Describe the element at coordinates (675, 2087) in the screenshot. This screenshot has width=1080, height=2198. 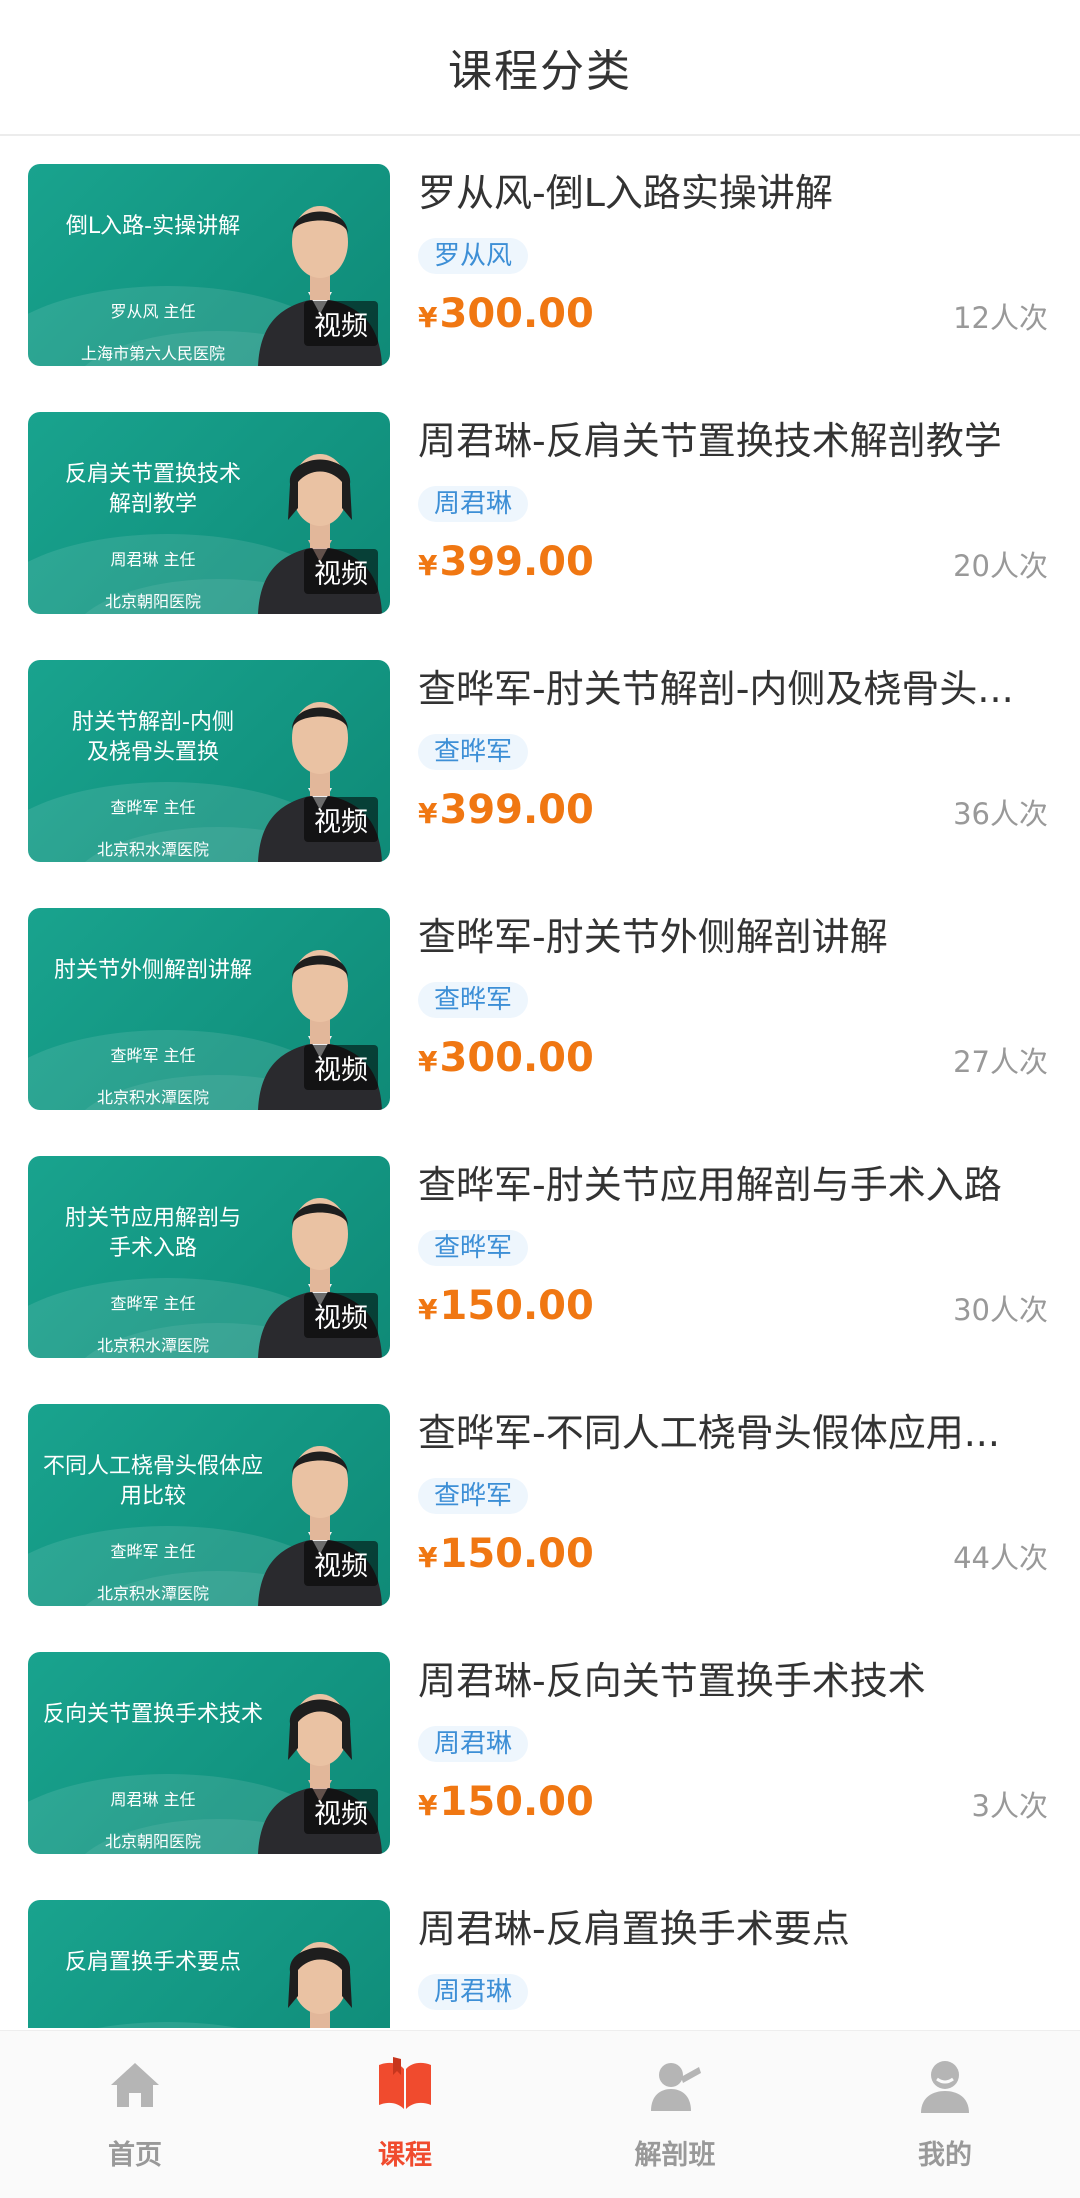
I see `anatomy-class-icon` at that location.